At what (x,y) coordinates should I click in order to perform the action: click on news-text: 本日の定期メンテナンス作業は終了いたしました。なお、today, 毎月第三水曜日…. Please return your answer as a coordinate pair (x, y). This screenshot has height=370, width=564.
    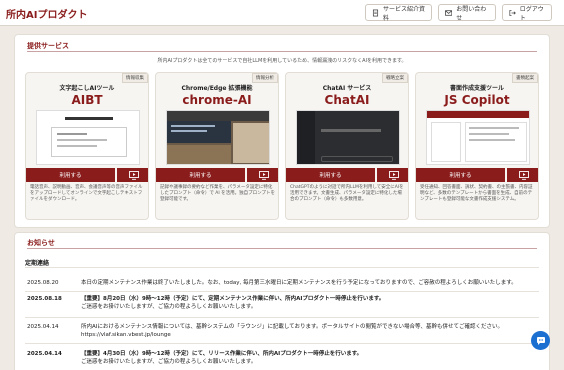
    Looking at the image, I should click on (310, 283).